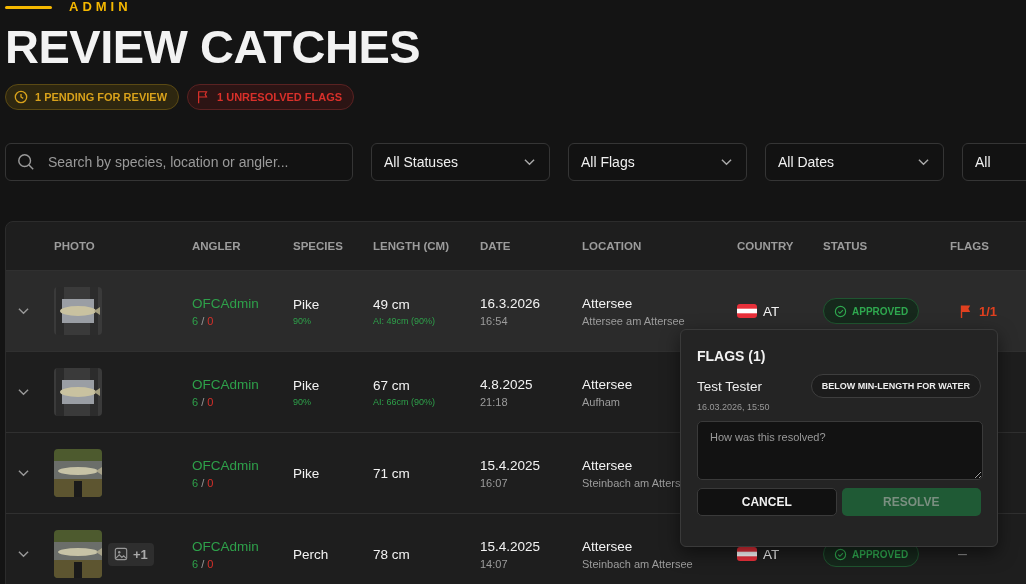  Describe the element at coordinates (494, 482) in the screenshot. I see `time-text: 16:07` at that location.